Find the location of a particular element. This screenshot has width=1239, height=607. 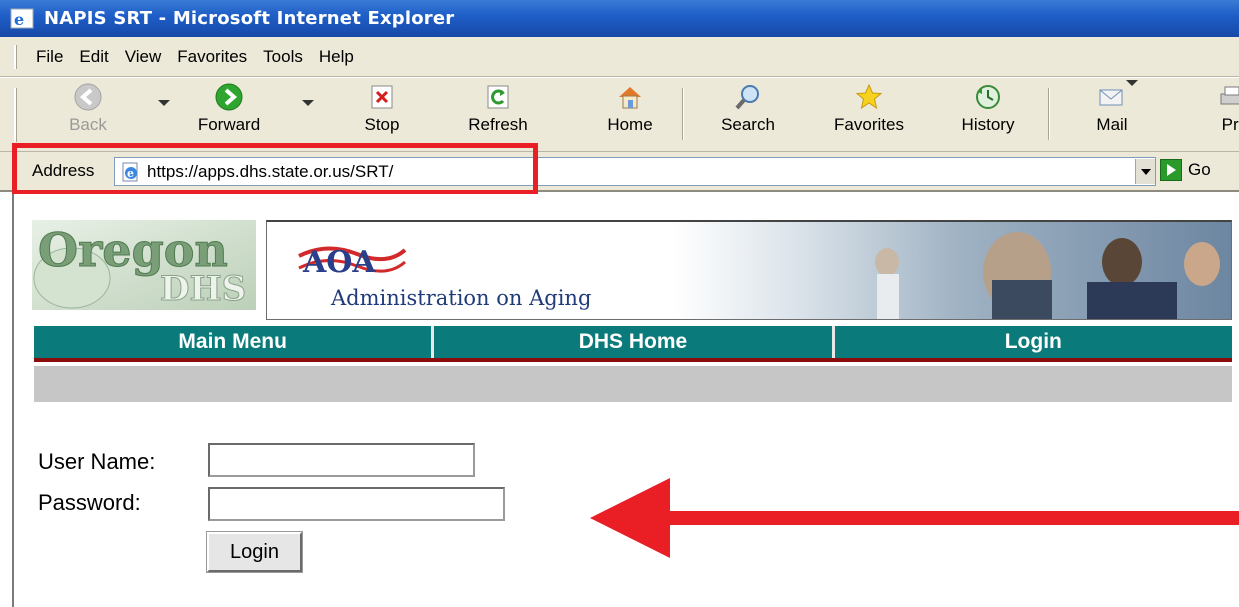

menu-file: File is located at coordinates (49, 57).